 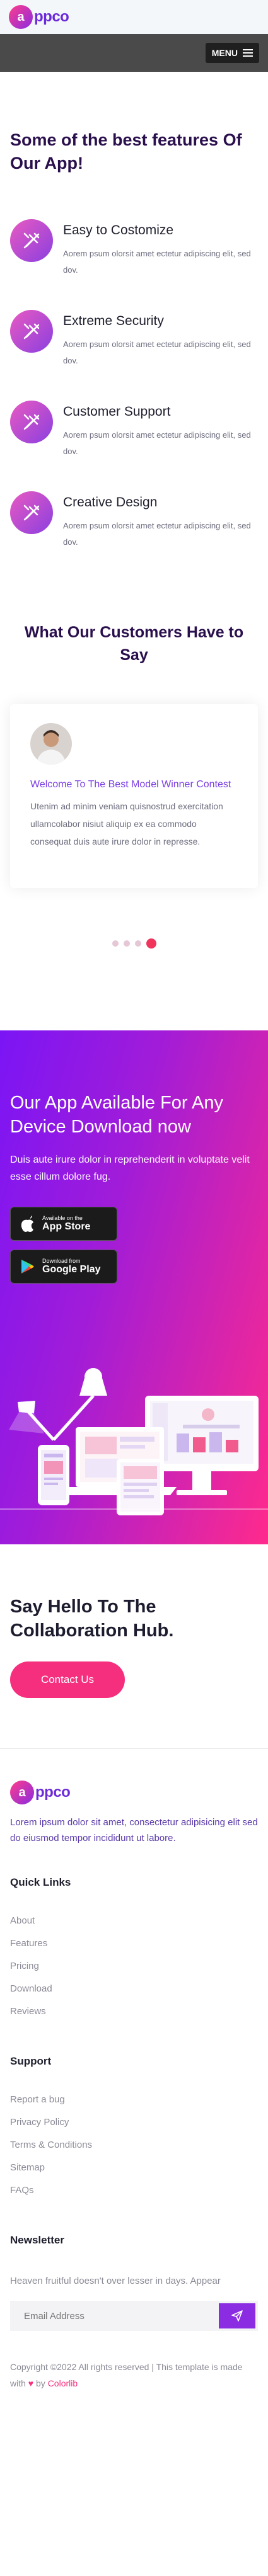 What do you see at coordinates (63, 2383) in the screenshot?
I see `colorlib-link: Colorlib` at bounding box center [63, 2383].